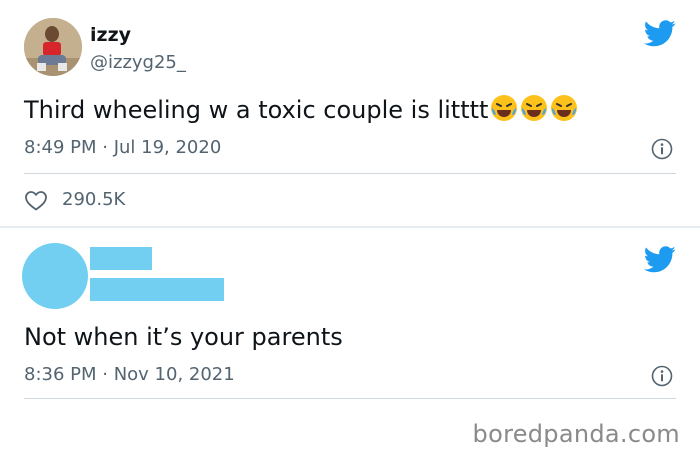  I want to click on author-handle-redacted, so click(157, 289).